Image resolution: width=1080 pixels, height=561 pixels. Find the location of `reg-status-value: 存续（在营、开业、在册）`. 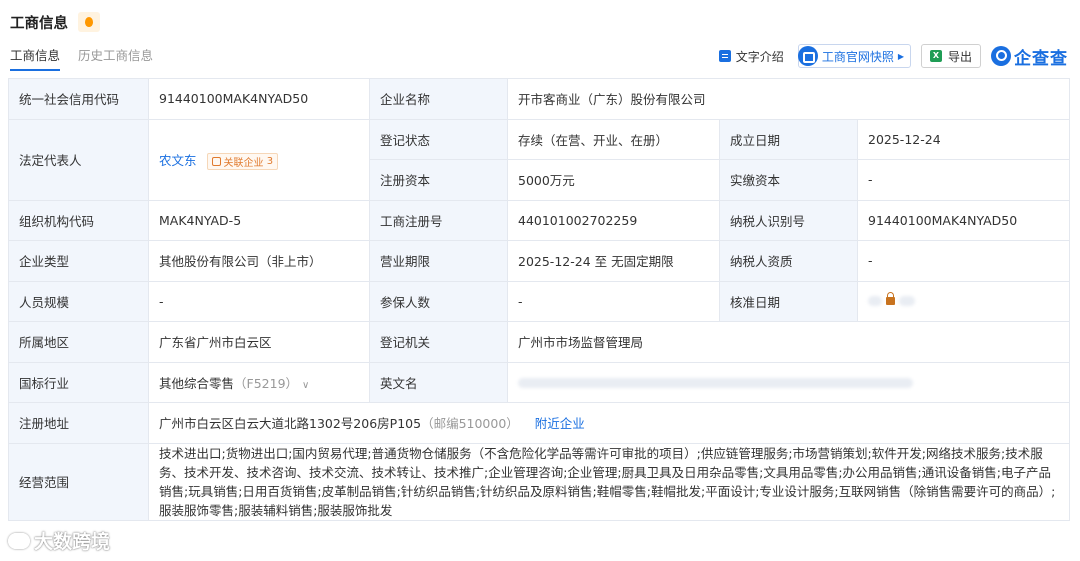

reg-status-value: 存续（在营、开业、在册） is located at coordinates (613, 139).